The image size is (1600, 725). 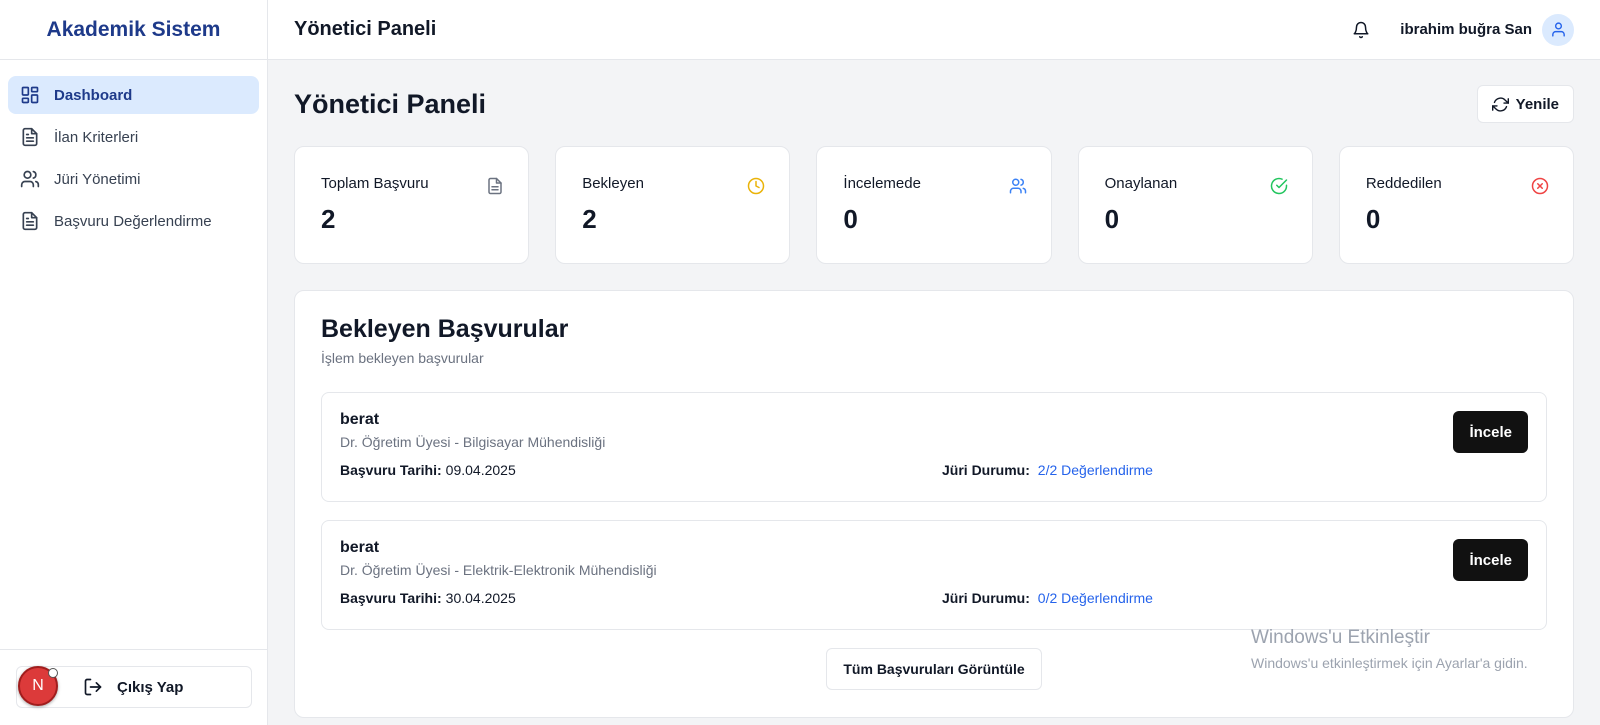 I want to click on sidebar-item-label: Başvuru Değerlendirme, so click(x=133, y=221).